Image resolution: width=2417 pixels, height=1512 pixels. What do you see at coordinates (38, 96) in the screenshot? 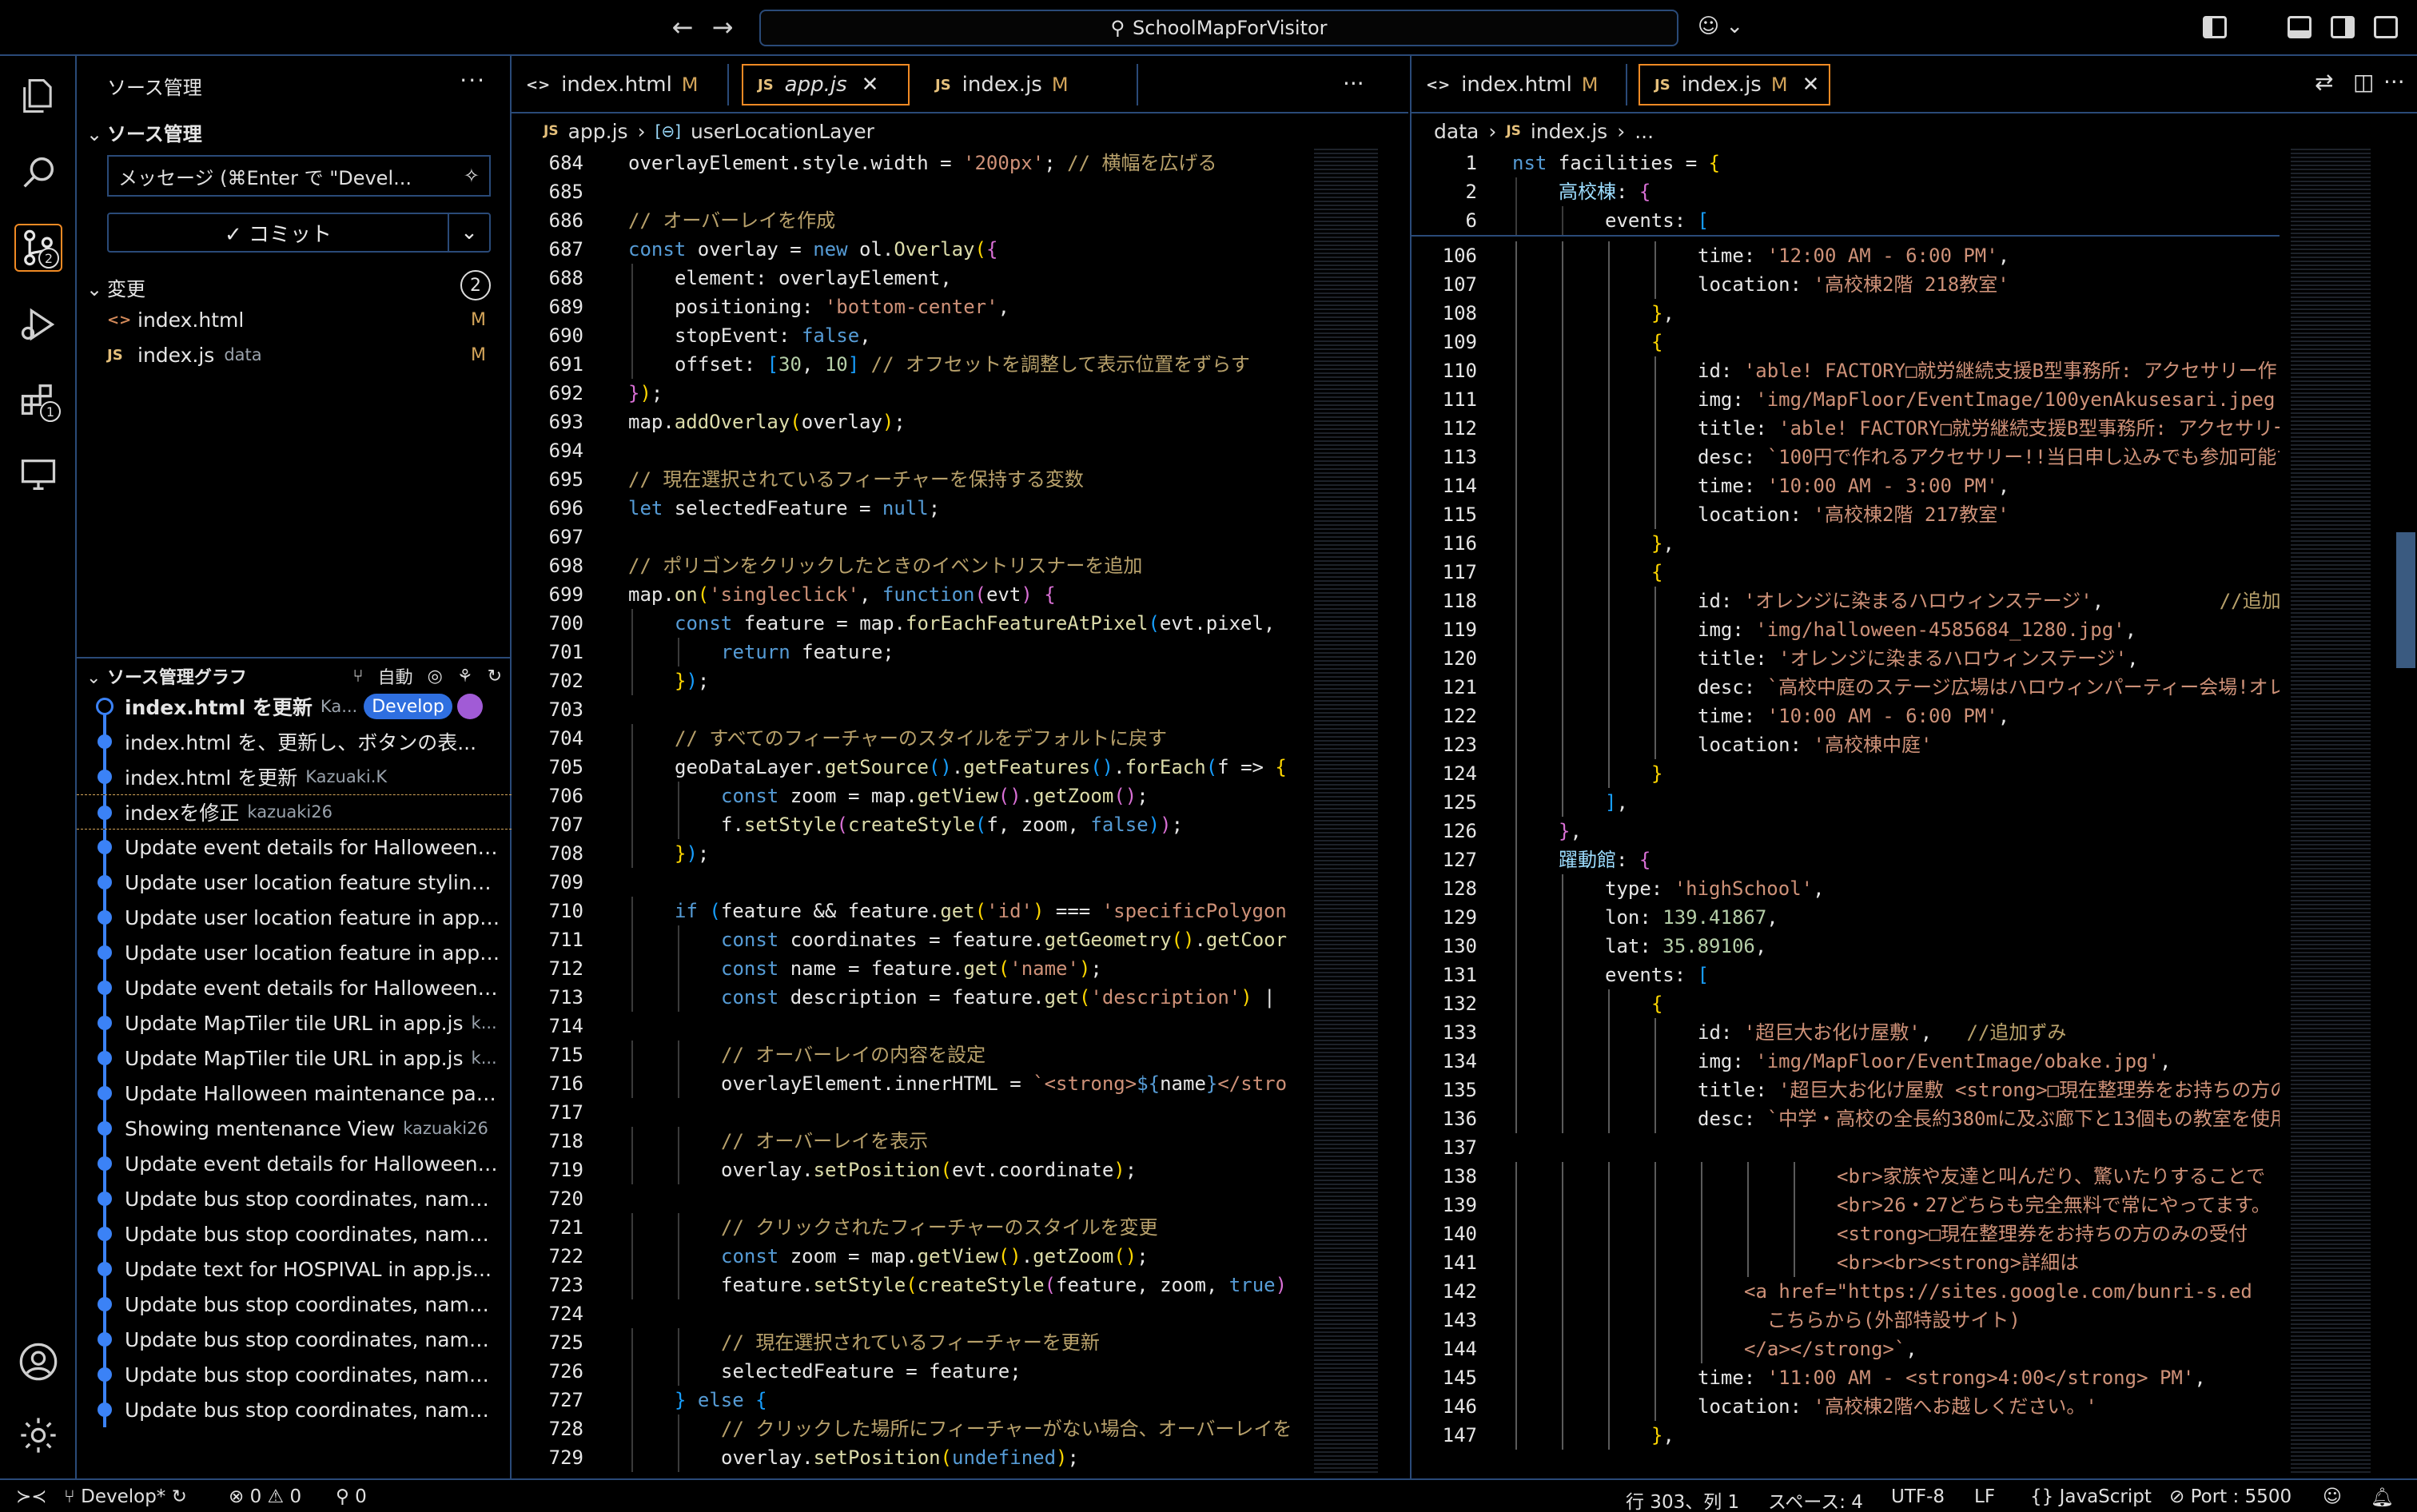
I see `explorer-icon` at bounding box center [38, 96].